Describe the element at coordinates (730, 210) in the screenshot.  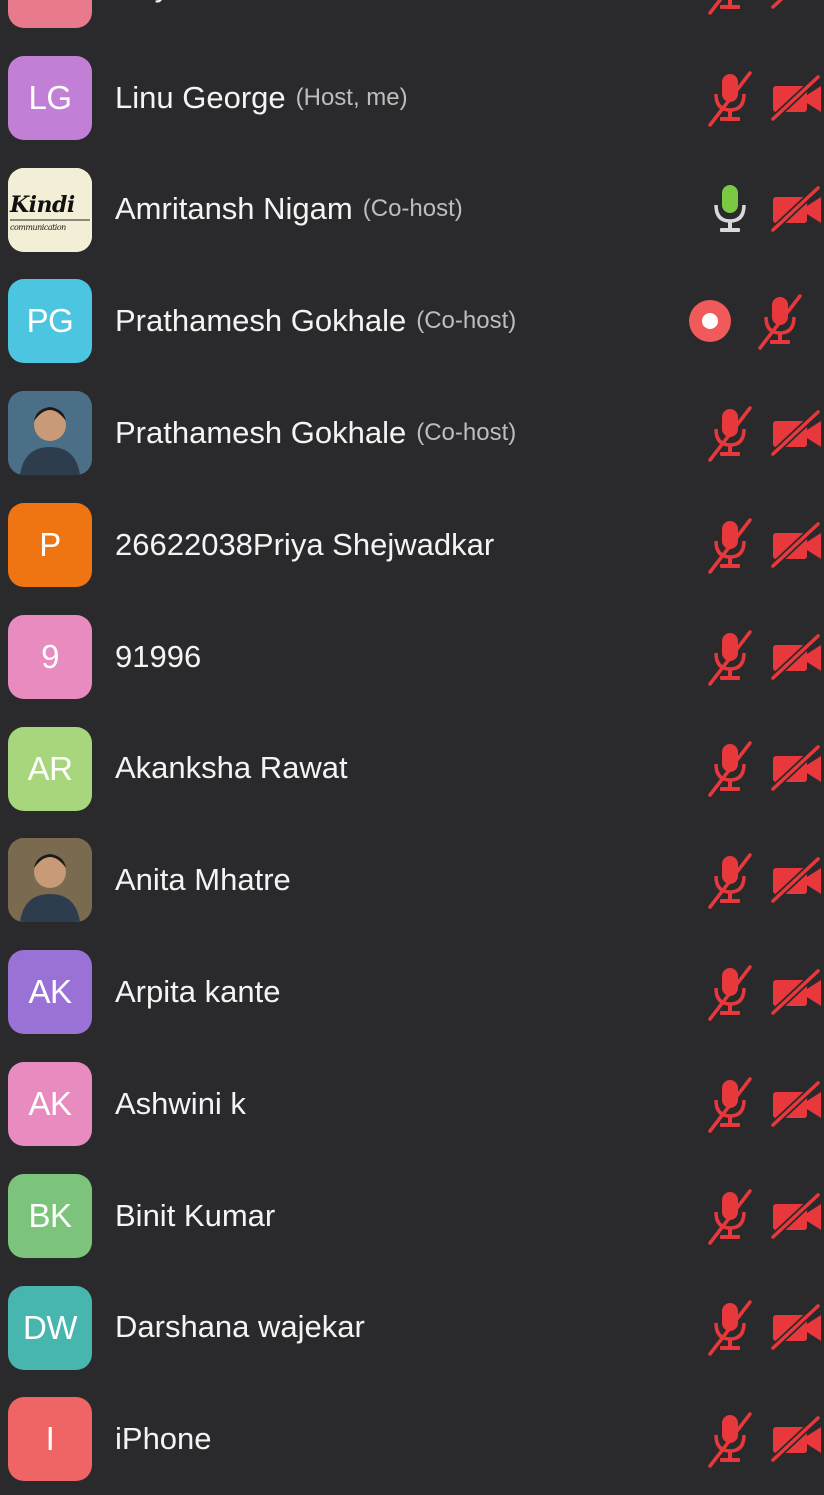
I see `mic-on-icon` at that location.